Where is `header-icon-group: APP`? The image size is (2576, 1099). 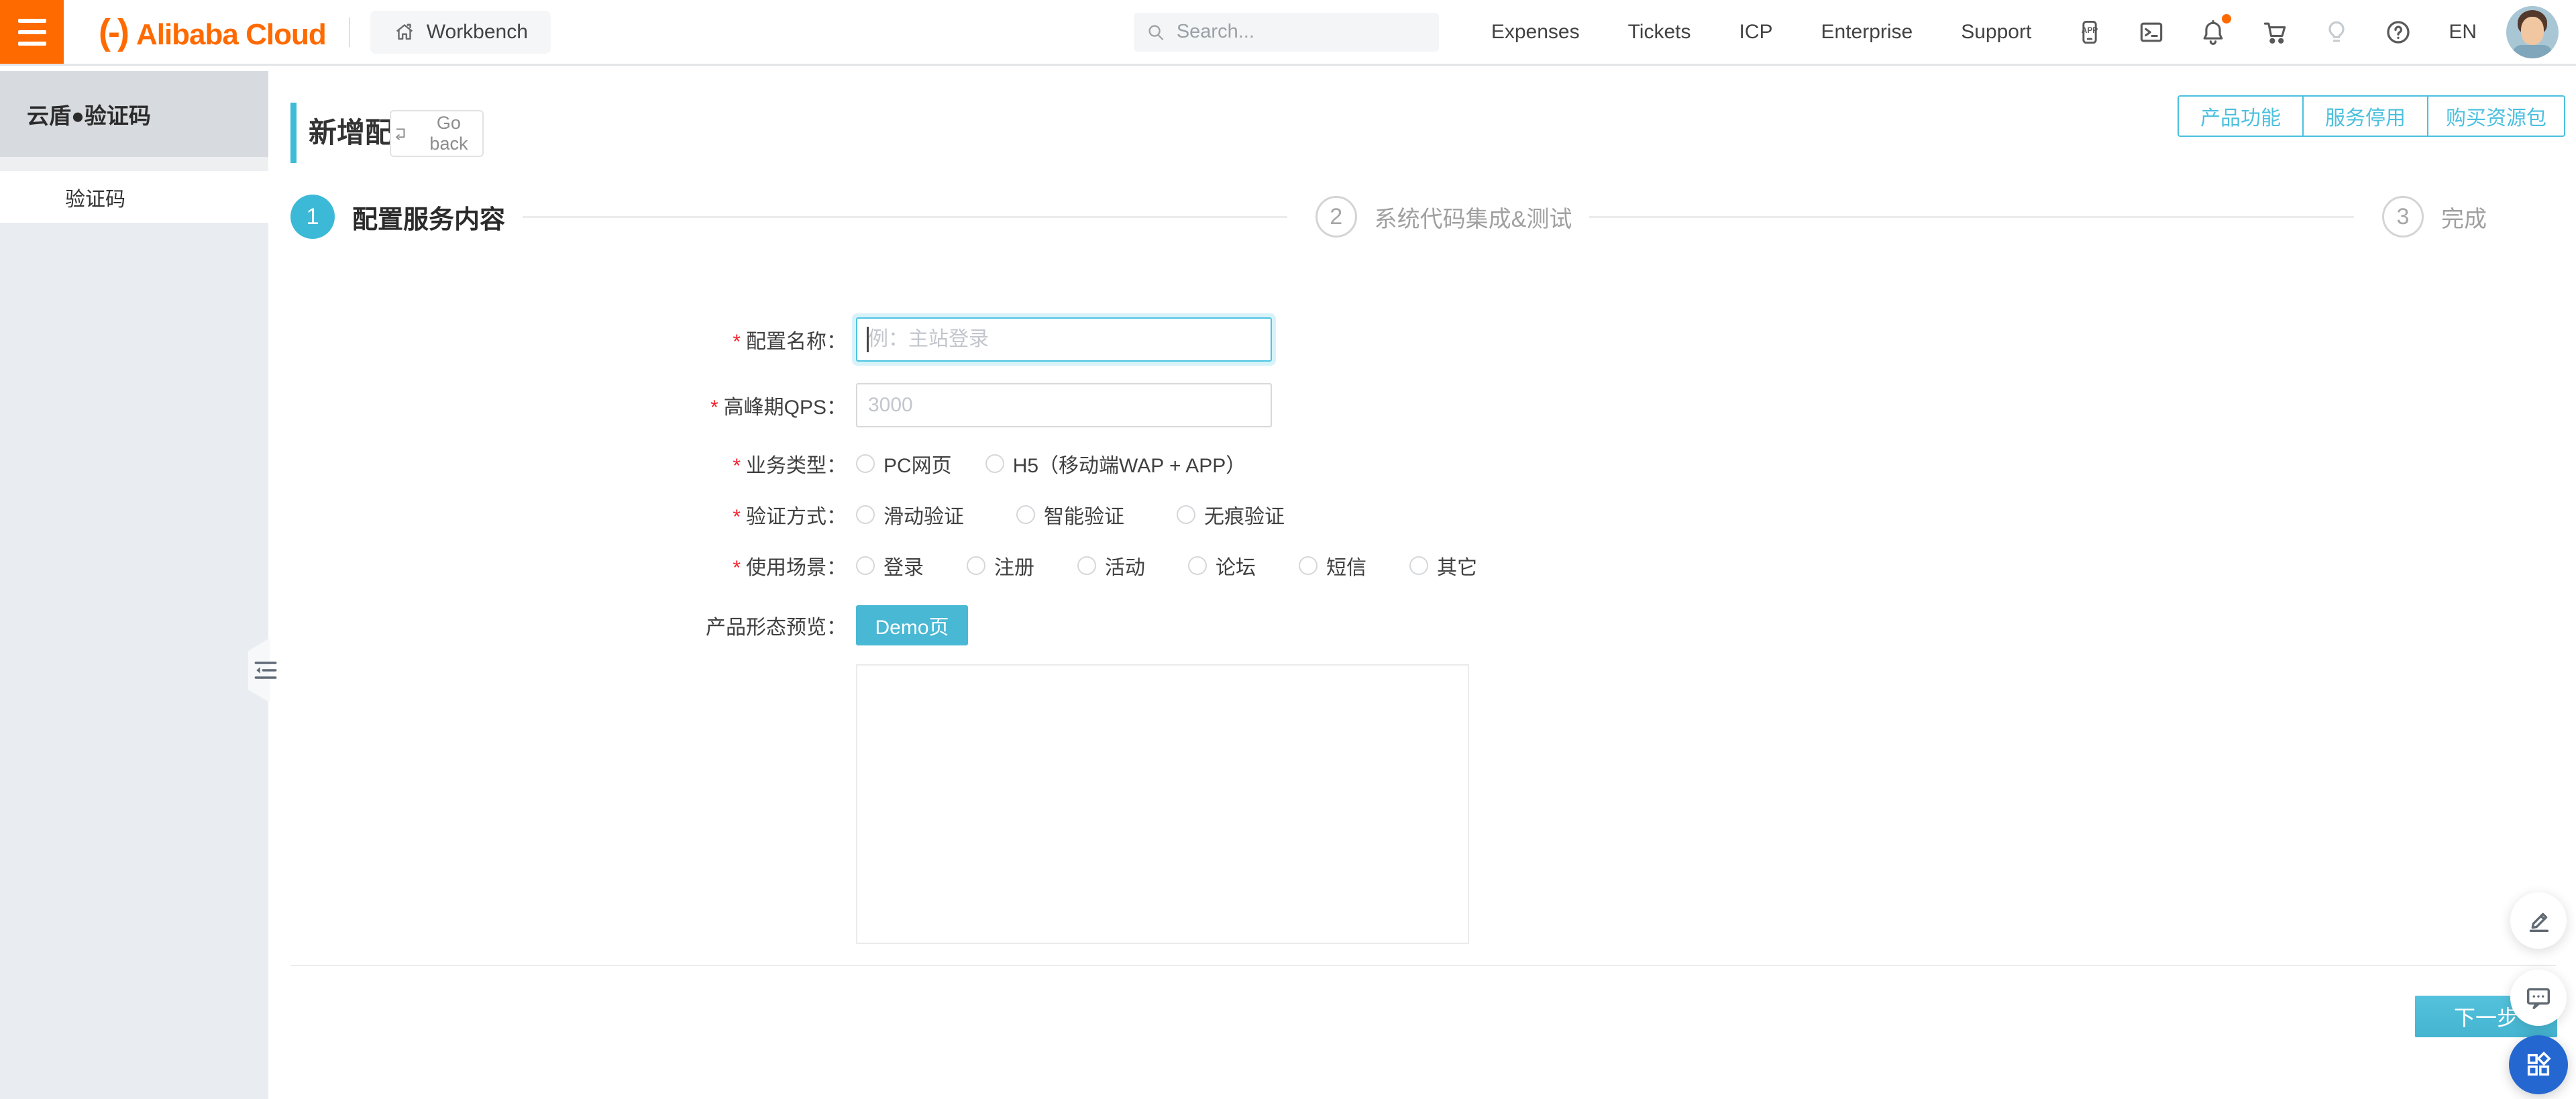 header-icon-group: APP is located at coordinates (2244, 30).